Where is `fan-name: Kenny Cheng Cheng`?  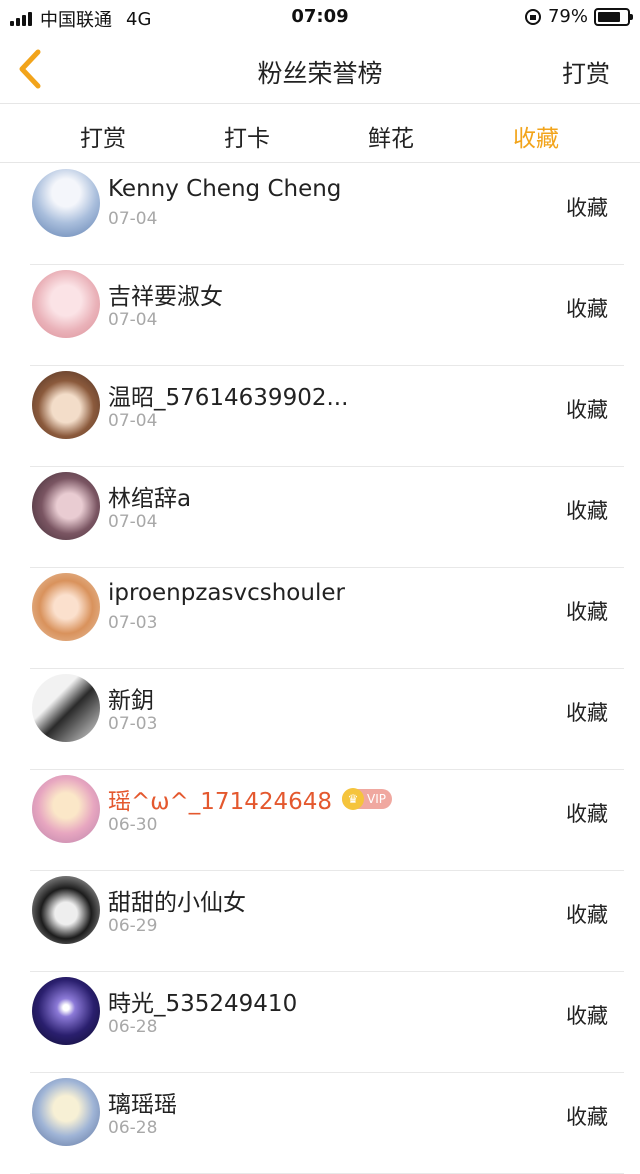 fan-name: Kenny Cheng Cheng is located at coordinates (224, 189).